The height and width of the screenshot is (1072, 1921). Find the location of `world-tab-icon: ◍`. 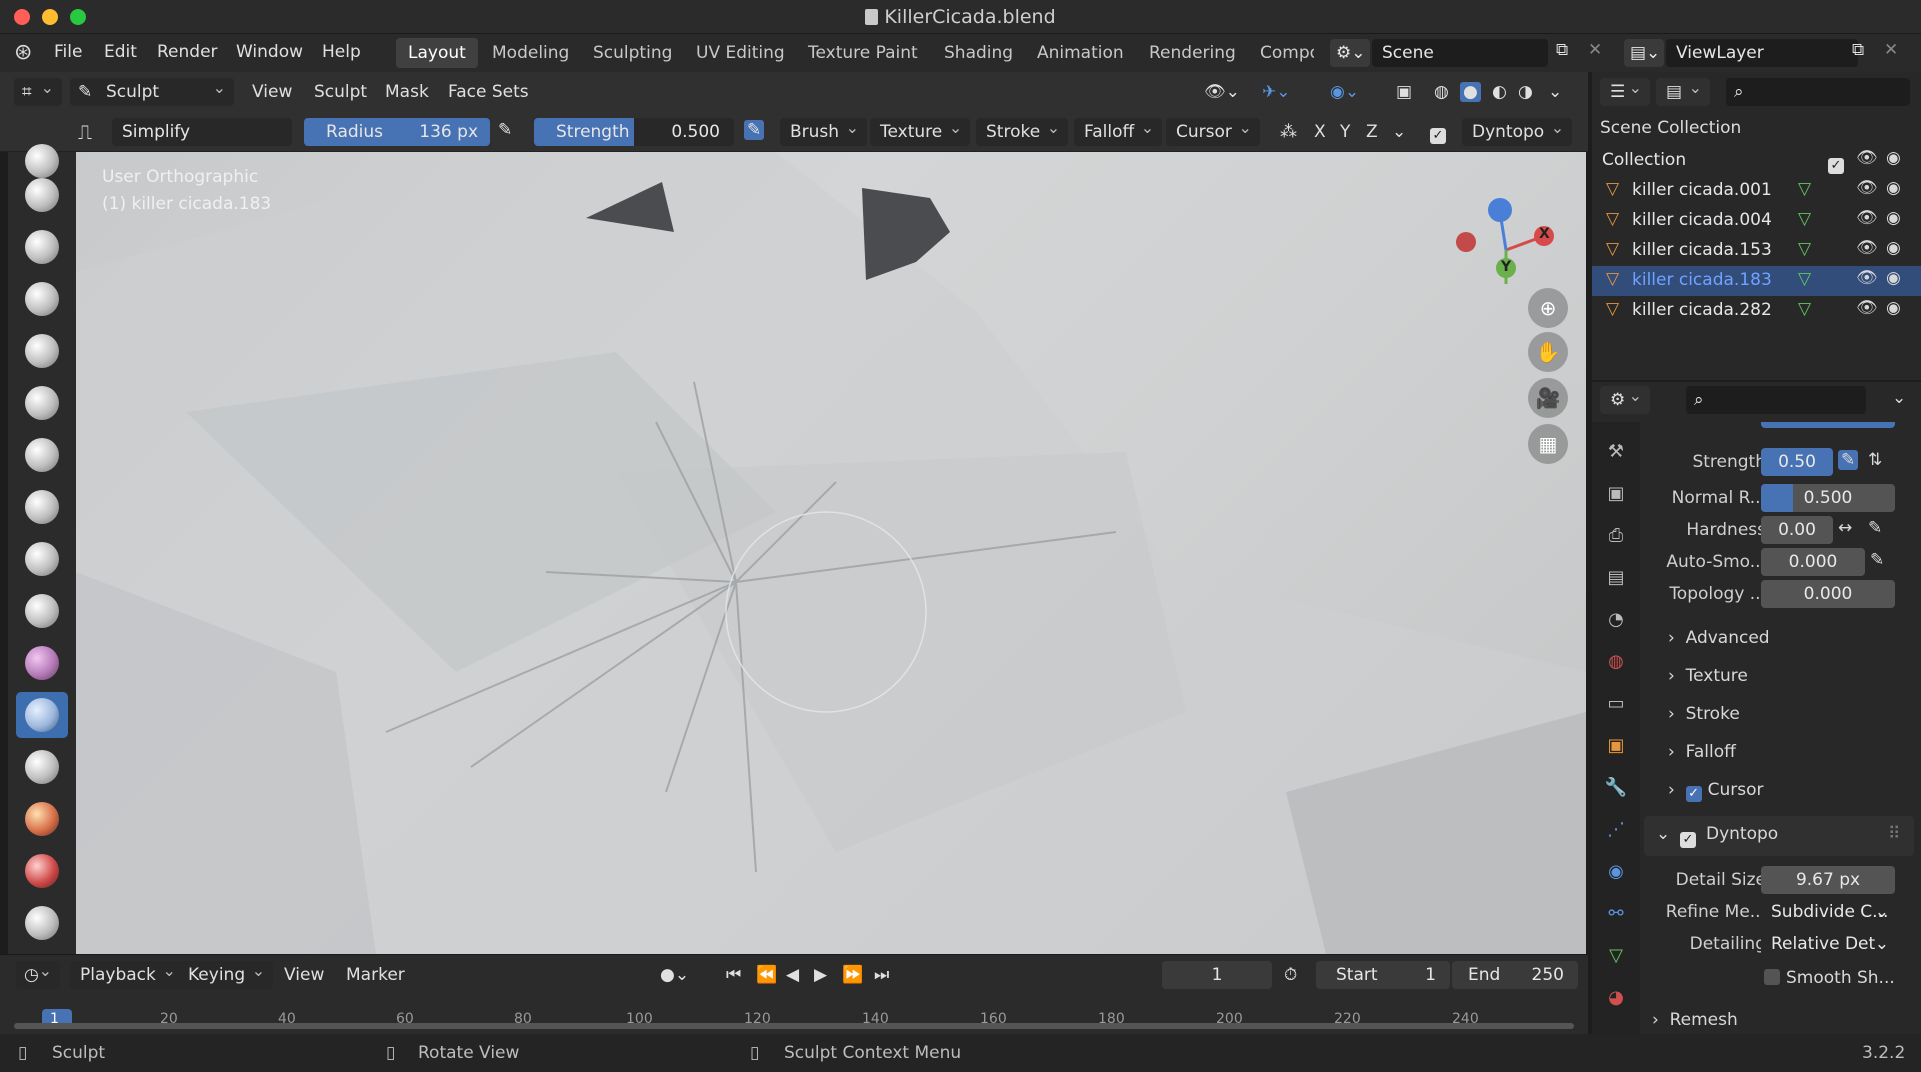

world-tab-icon: ◍ is located at coordinates (1616, 662).